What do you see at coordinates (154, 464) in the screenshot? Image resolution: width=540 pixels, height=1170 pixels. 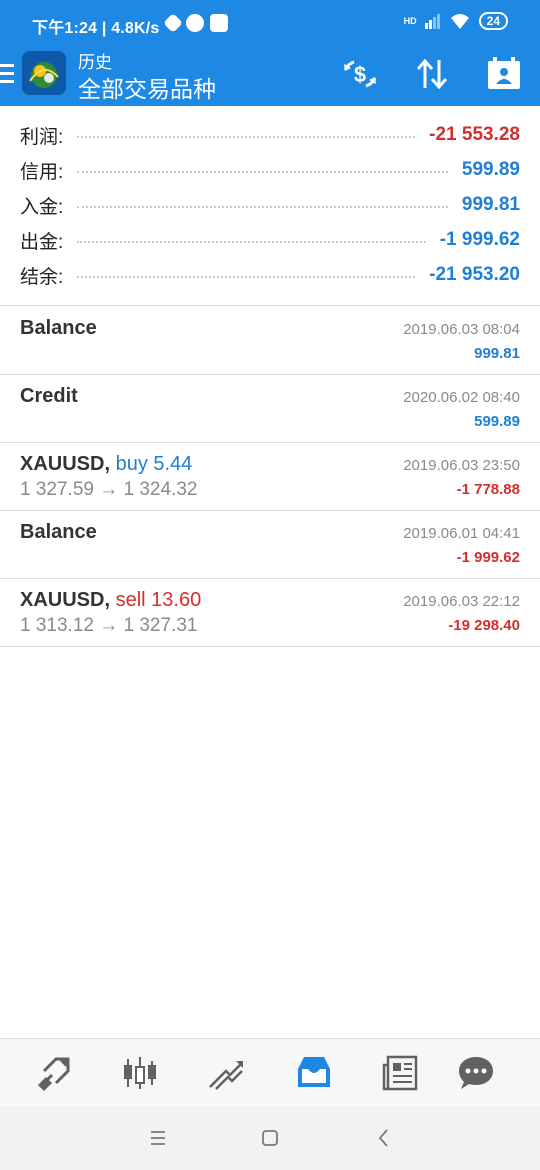 I see `deal-operation: buy 5.44` at bounding box center [154, 464].